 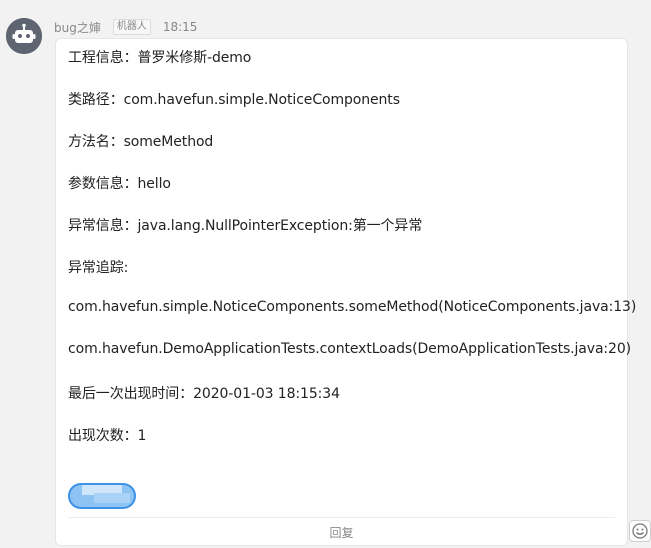 What do you see at coordinates (102, 496) in the screenshot?
I see `link-button` at bounding box center [102, 496].